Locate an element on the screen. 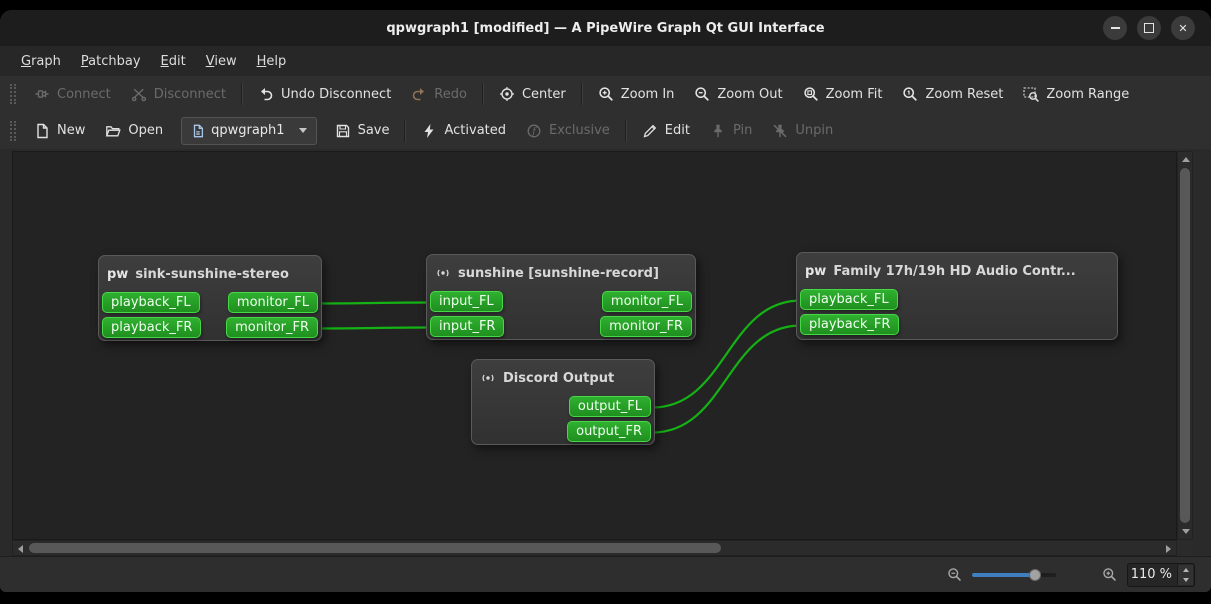 The image size is (1211, 604). unpin-button: Unpin is located at coordinates (802, 131).